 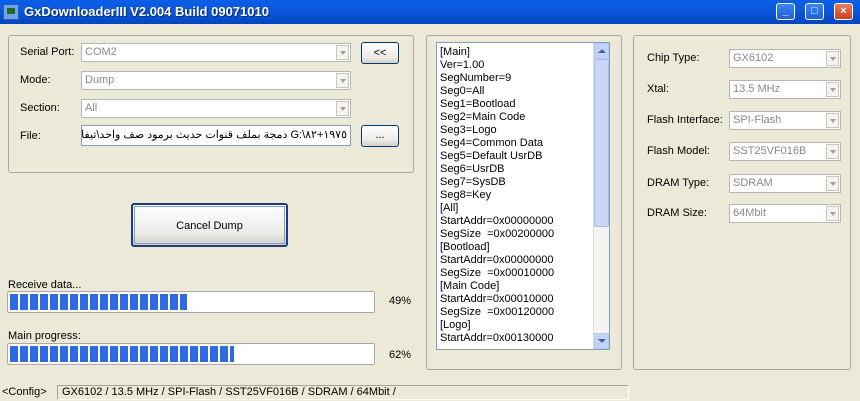 What do you see at coordinates (678, 151) in the screenshot?
I see `flash-model-label: Flash Model:` at bounding box center [678, 151].